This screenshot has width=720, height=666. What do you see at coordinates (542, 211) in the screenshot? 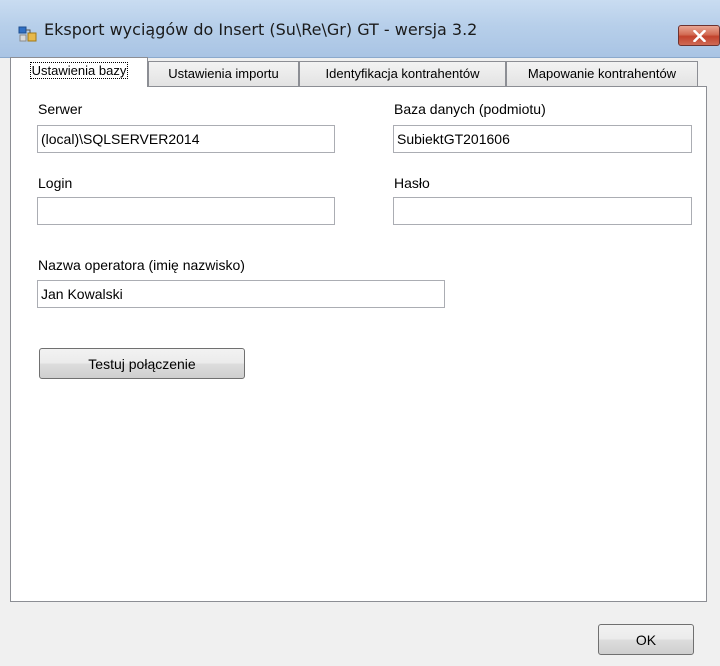
I see `password-input` at bounding box center [542, 211].